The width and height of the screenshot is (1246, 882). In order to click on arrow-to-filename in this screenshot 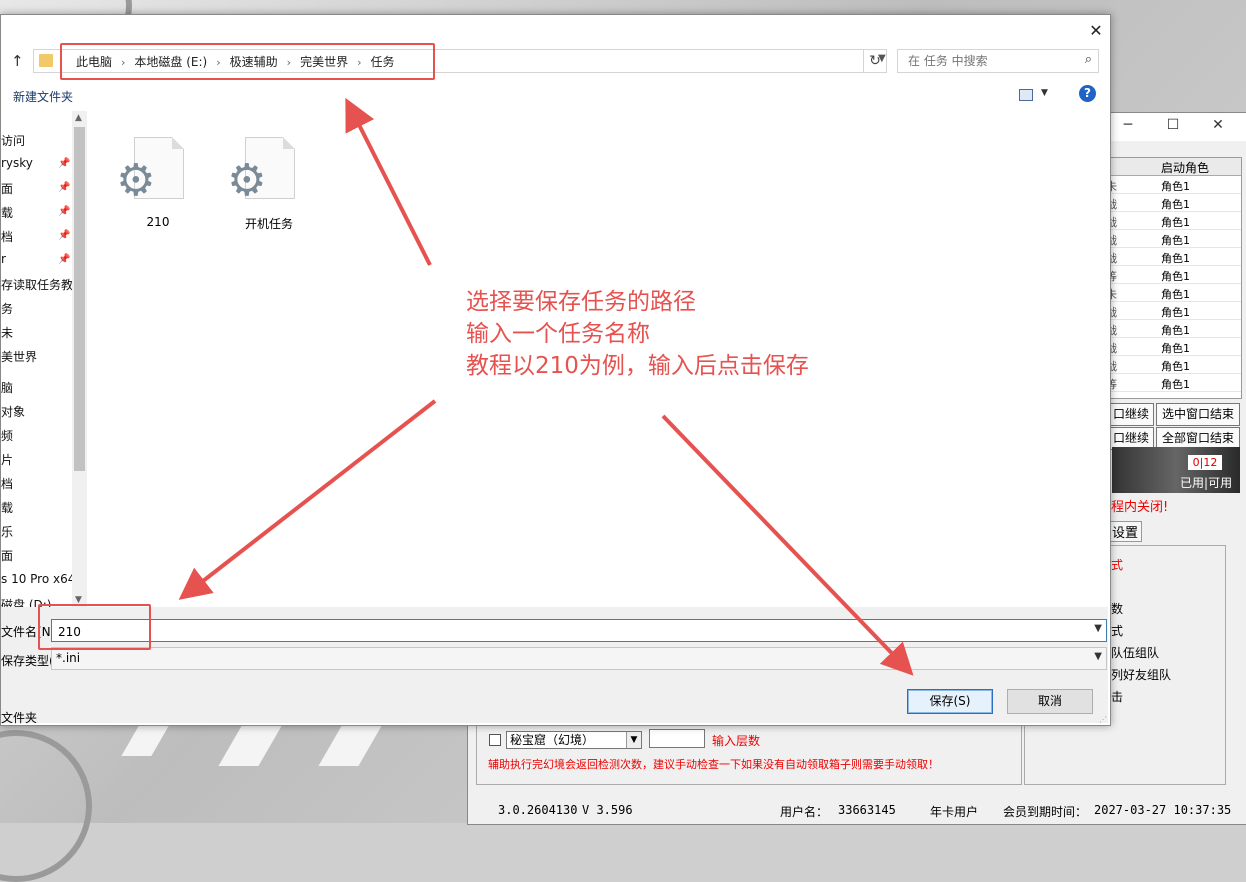, I will do `click(307, 499)`.